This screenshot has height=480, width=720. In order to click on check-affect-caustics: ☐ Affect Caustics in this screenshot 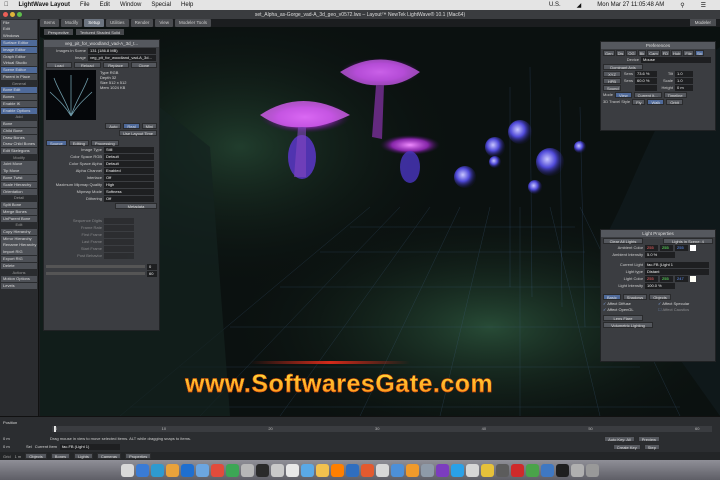, I will do `click(685, 310)`.